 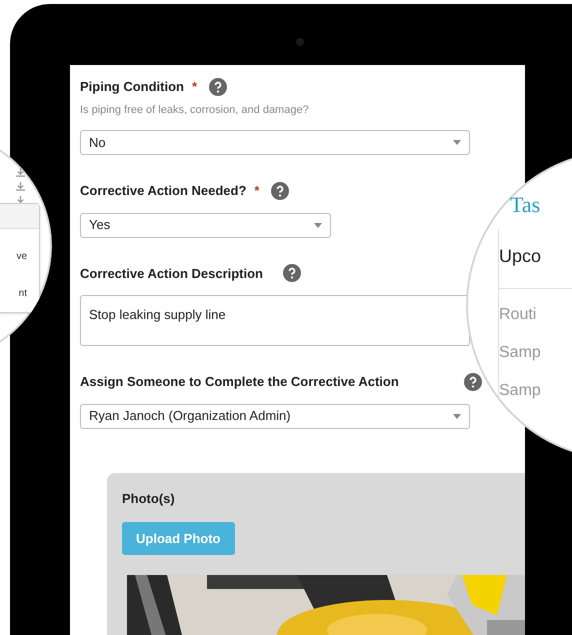 I want to click on menu-item: ve, so click(x=21, y=256).